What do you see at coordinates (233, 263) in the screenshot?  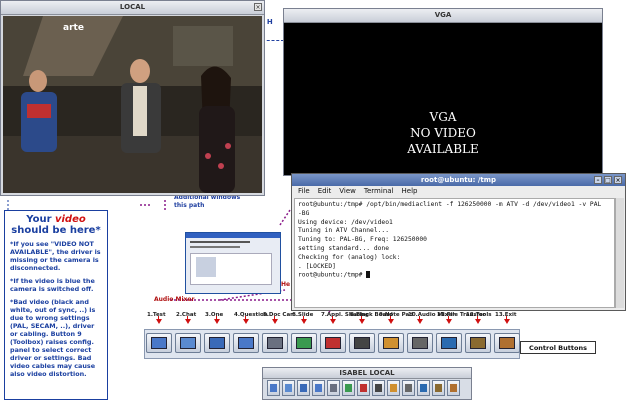 I see `help-thumbnail` at bounding box center [233, 263].